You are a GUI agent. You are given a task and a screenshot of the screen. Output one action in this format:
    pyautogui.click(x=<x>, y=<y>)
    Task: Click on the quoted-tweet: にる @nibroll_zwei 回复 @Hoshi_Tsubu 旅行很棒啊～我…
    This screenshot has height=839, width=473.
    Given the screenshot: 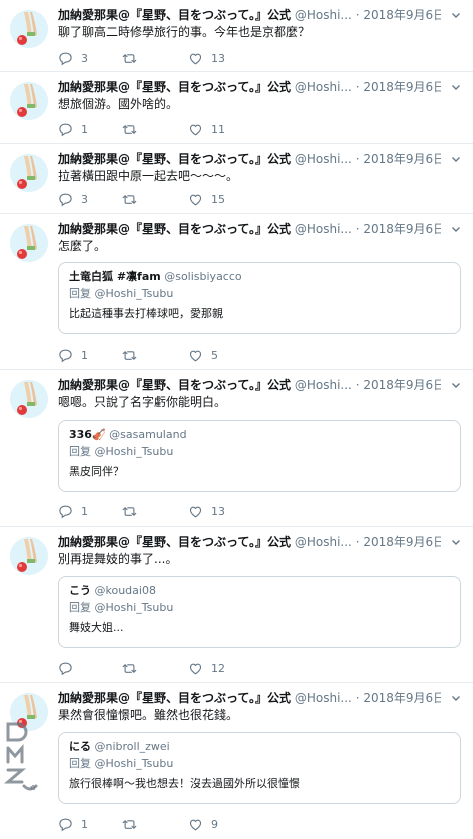 What is the action you would take?
    pyautogui.click(x=259, y=768)
    